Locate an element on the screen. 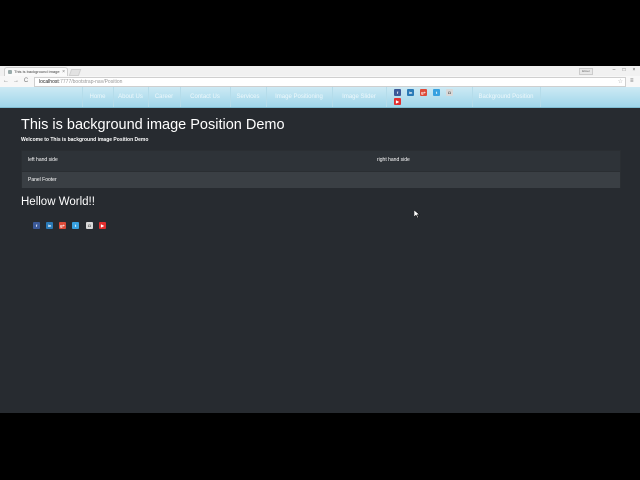 Image resolution: width=640 pixels, height=480 pixels. nav-item-image-slider: Image Slider is located at coordinates (359, 97).